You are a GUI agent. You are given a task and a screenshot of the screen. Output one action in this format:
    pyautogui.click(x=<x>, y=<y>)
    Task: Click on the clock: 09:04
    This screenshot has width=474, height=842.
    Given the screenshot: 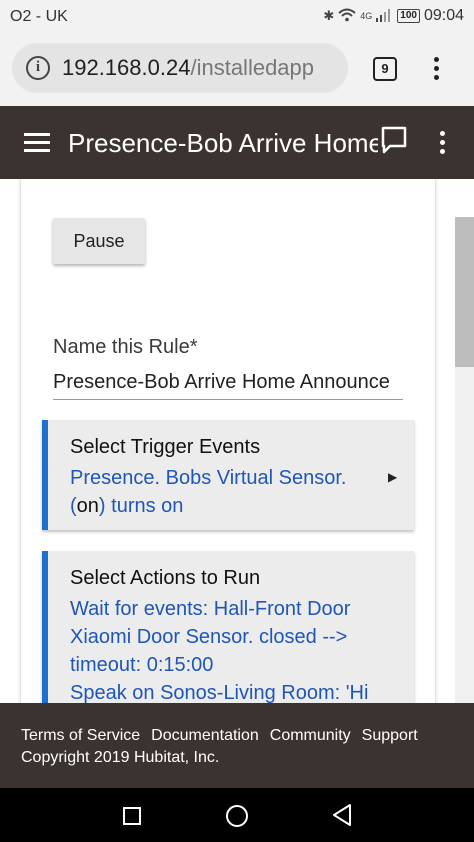 What is the action you would take?
    pyautogui.click(x=443, y=15)
    